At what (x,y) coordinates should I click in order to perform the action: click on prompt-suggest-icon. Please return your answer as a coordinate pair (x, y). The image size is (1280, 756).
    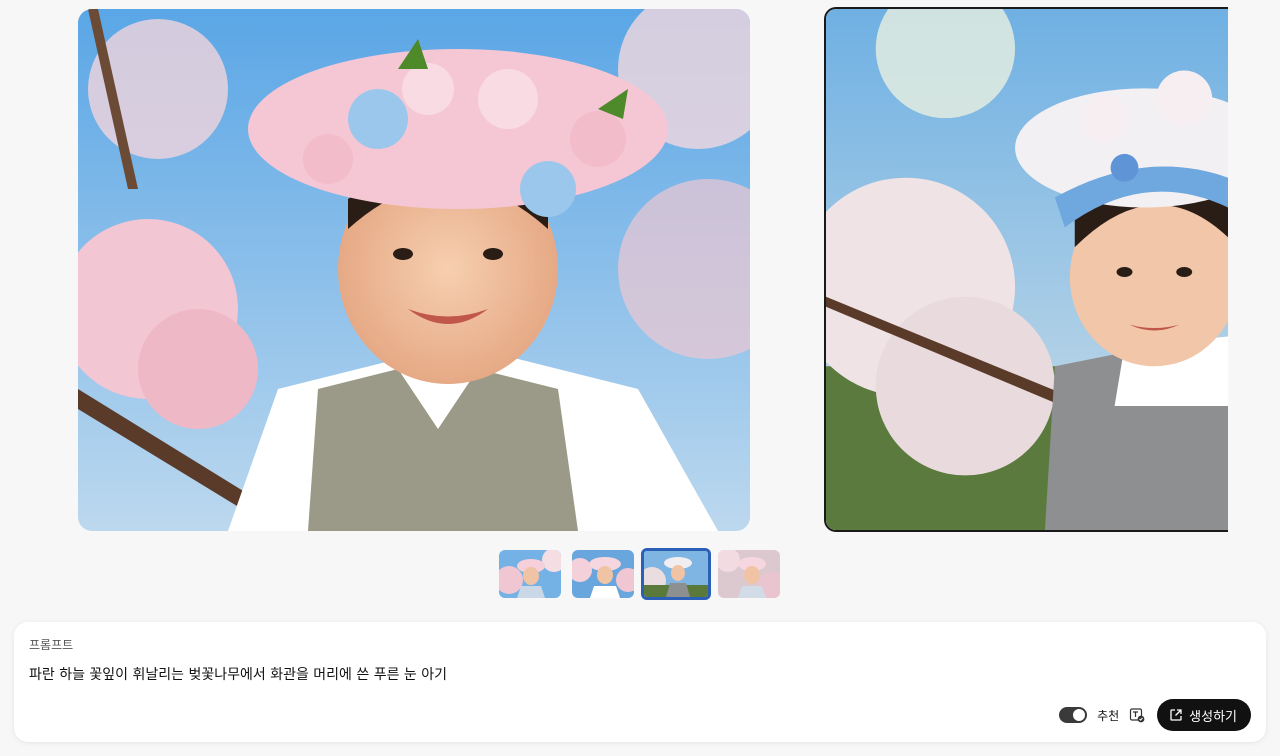
    Looking at the image, I should click on (1137, 715).